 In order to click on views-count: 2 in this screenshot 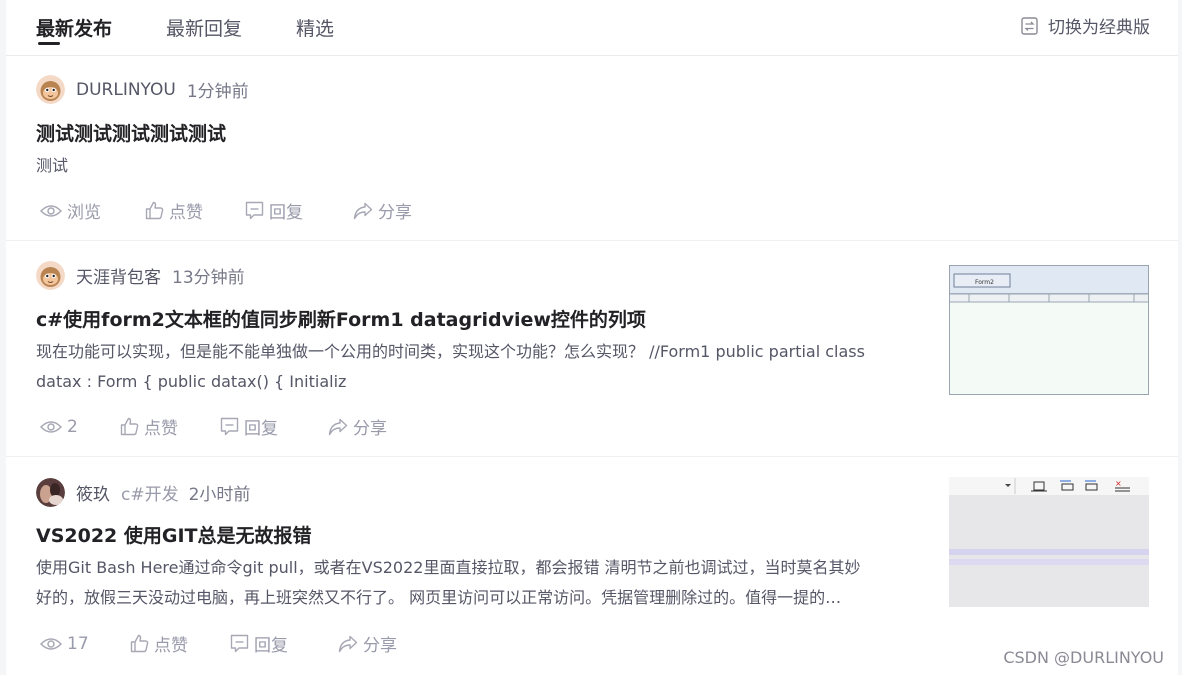, I will do `click(80, 427)`.